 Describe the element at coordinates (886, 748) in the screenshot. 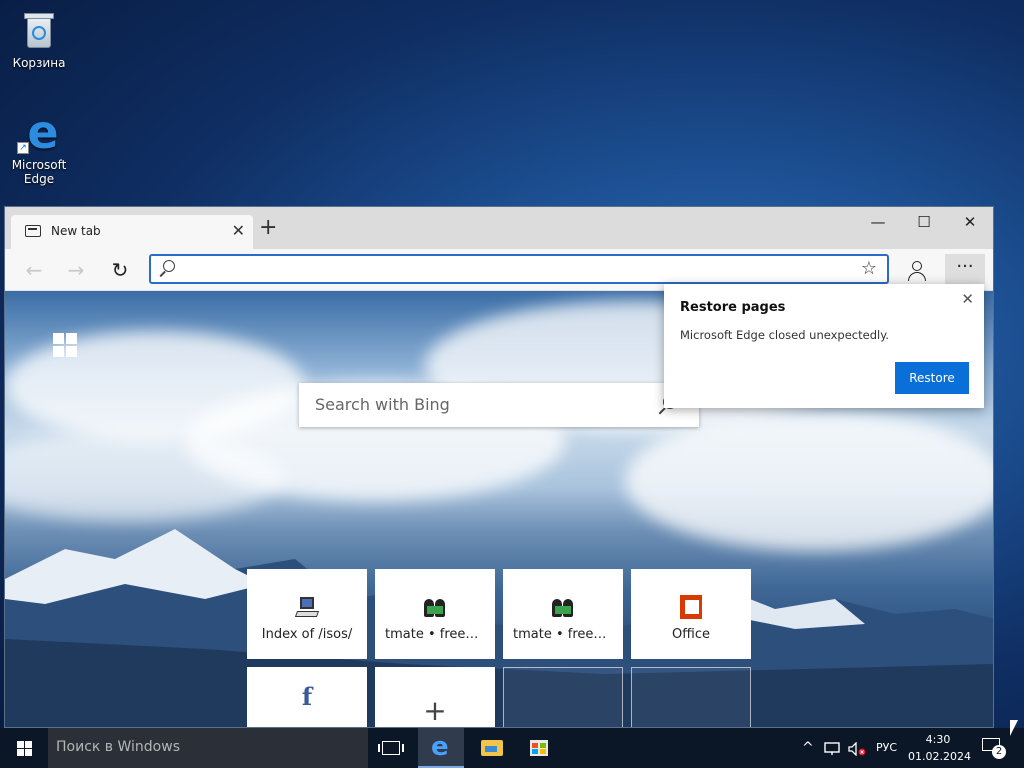

I see `input-language-indicator: РУС` at that location.